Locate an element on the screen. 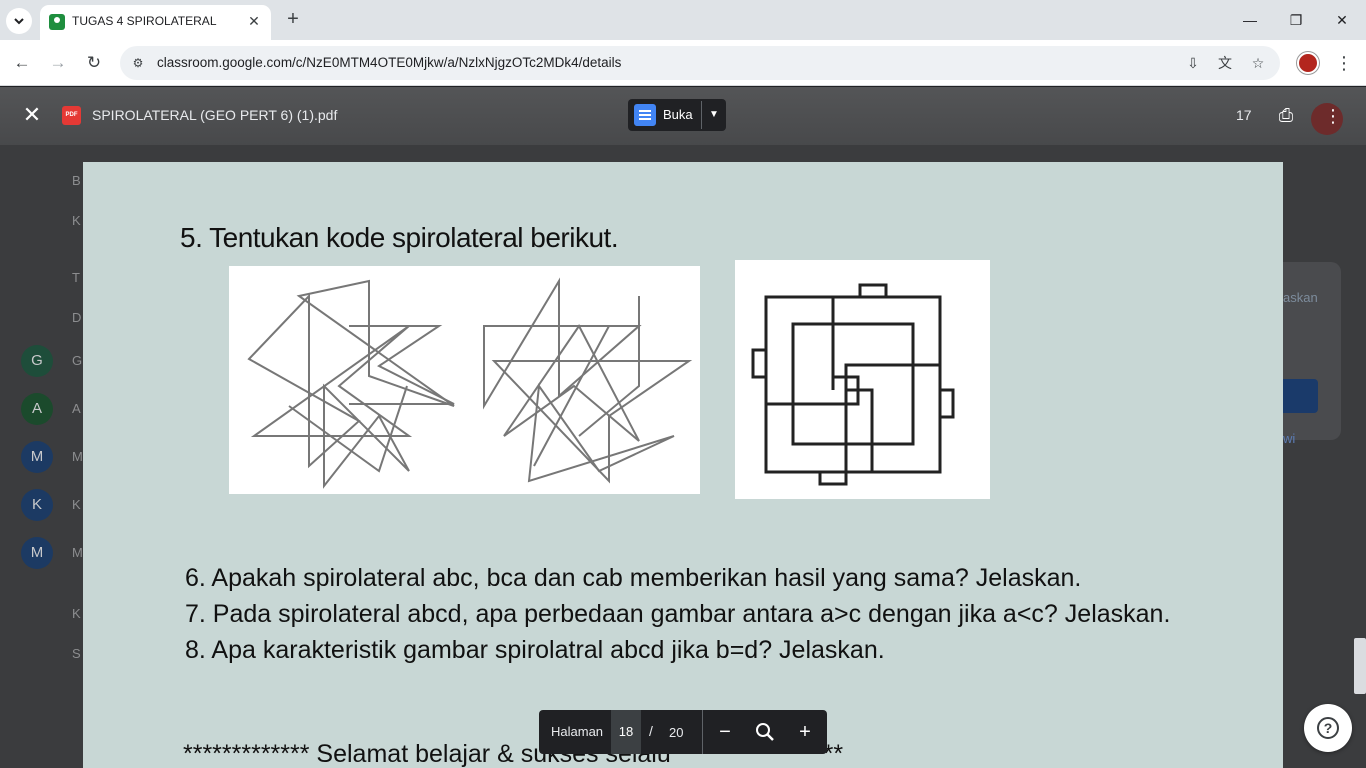 The width and height of the screenshot is (1366, 768). chevron-down-icon is located at coordinates (19, 21).